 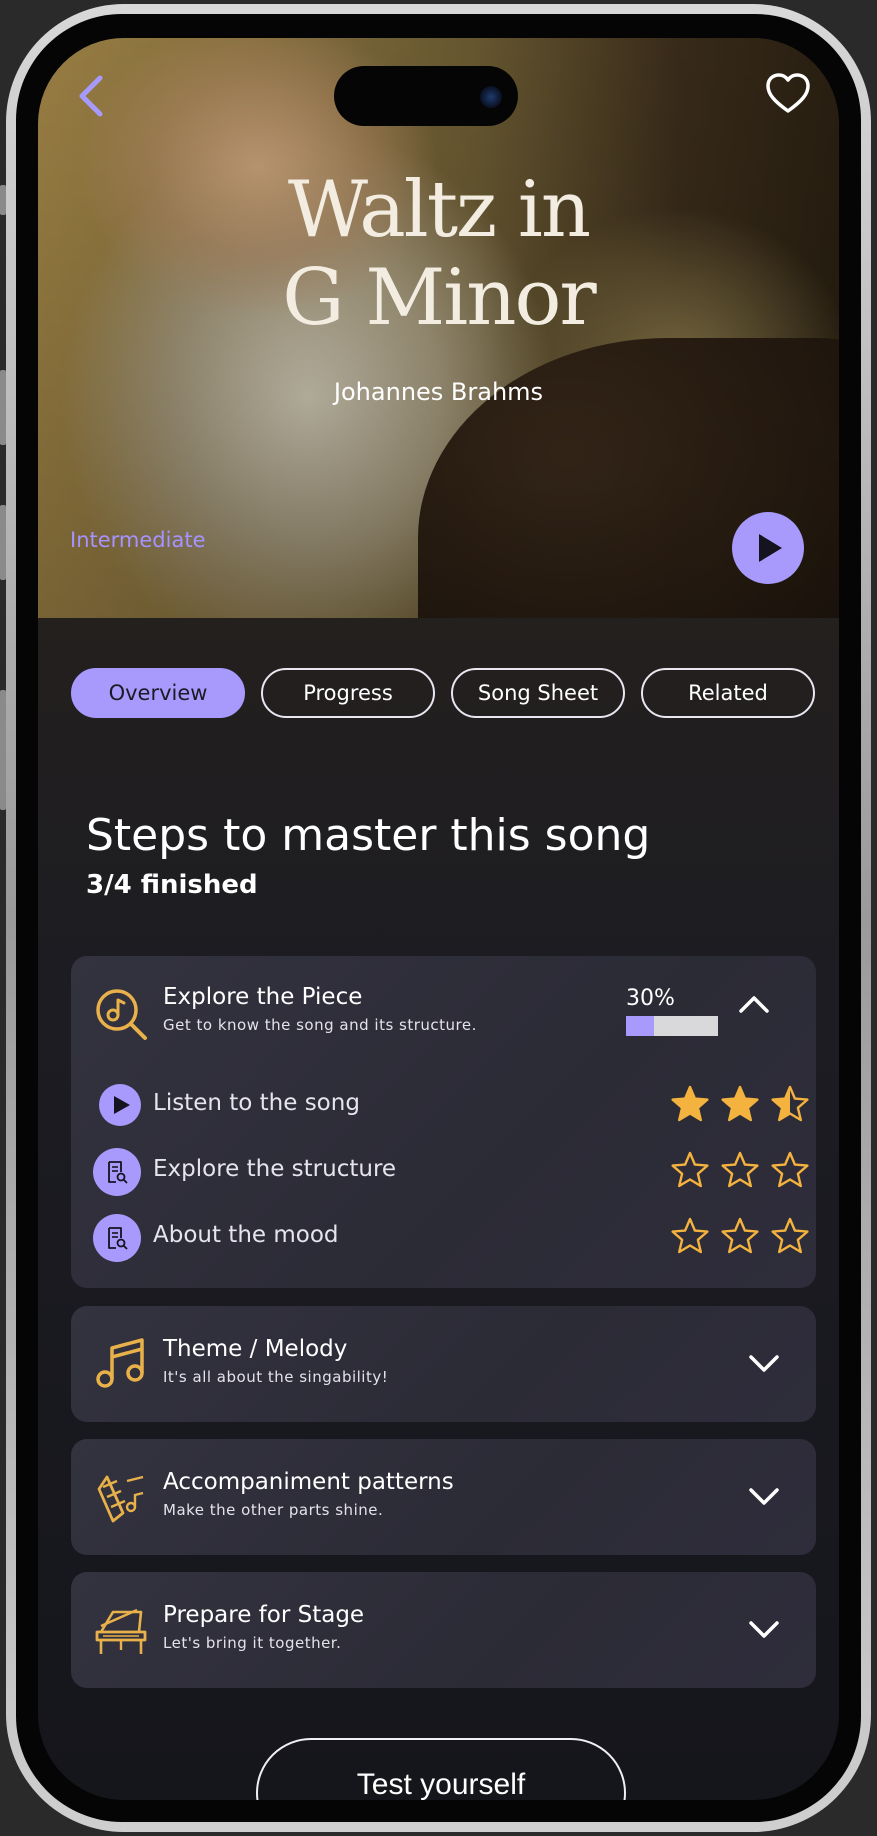 What do you see at coordinates (308, 1482) in the screenshot?
I see `card-title: Accompaniment patterns` at bounding box center [308, 1482].